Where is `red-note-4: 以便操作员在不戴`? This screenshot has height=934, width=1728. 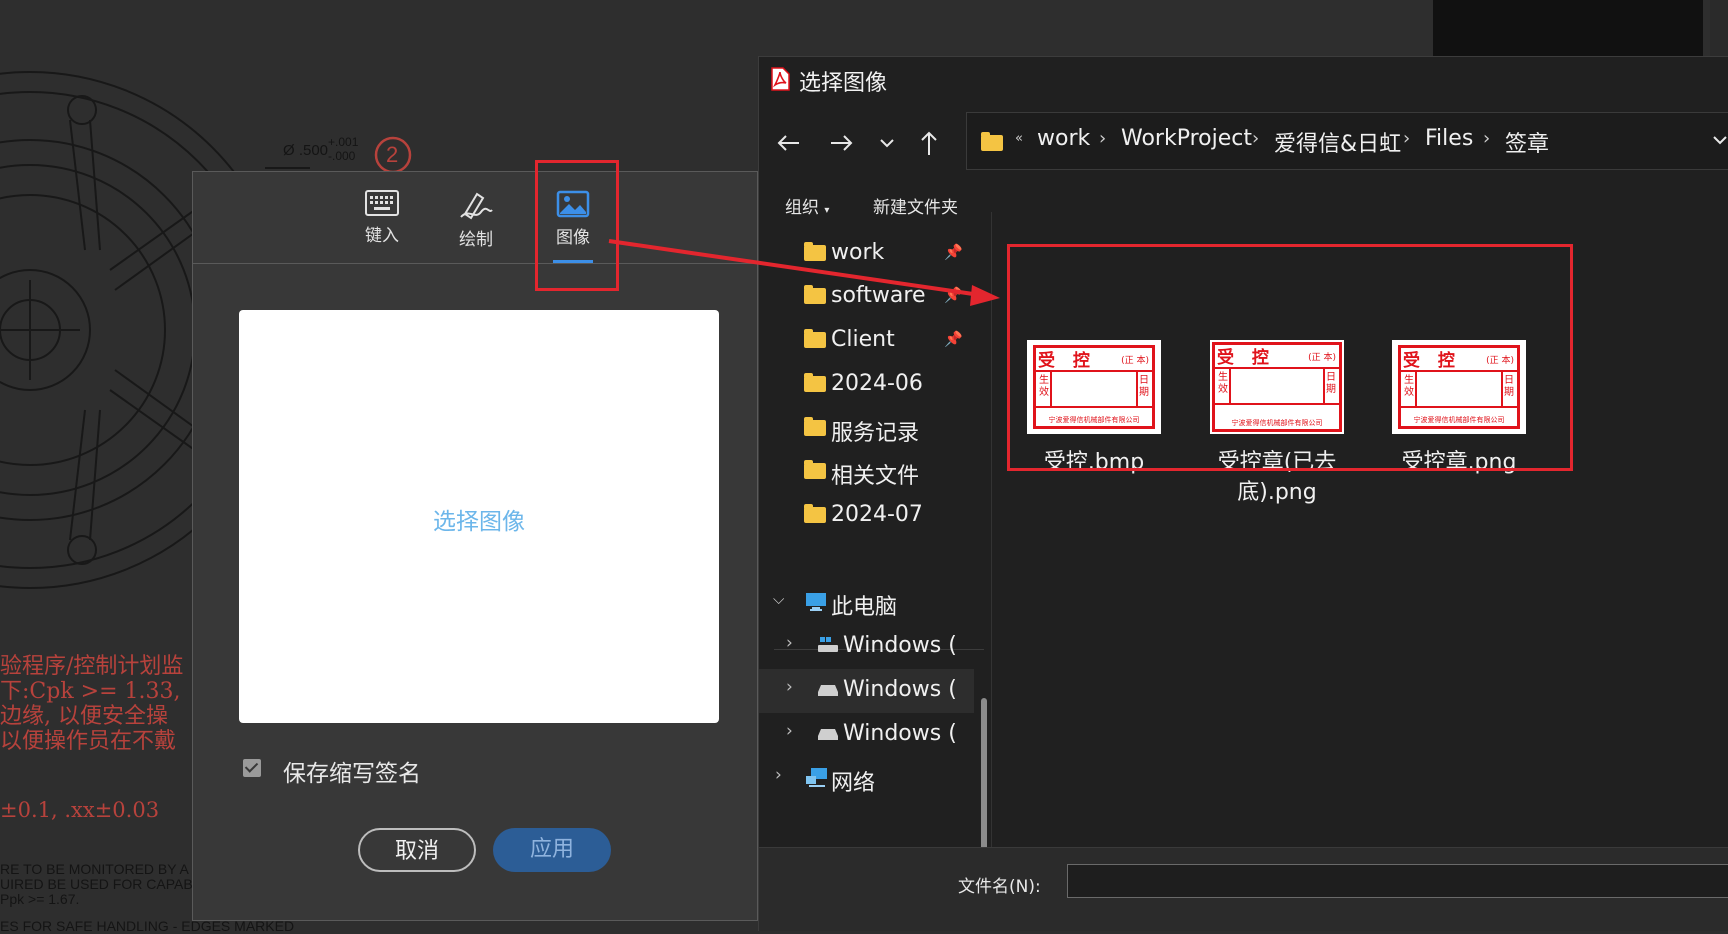
red-note-4: 以便操作员在不戴 is located at coordinates (88, 741).